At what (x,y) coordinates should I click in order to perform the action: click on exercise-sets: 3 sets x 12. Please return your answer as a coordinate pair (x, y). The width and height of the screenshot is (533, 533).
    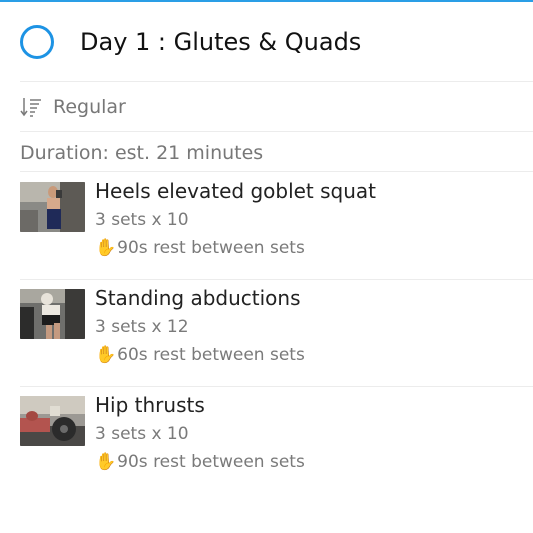
    Looking at the image, I should click on (142, 327).